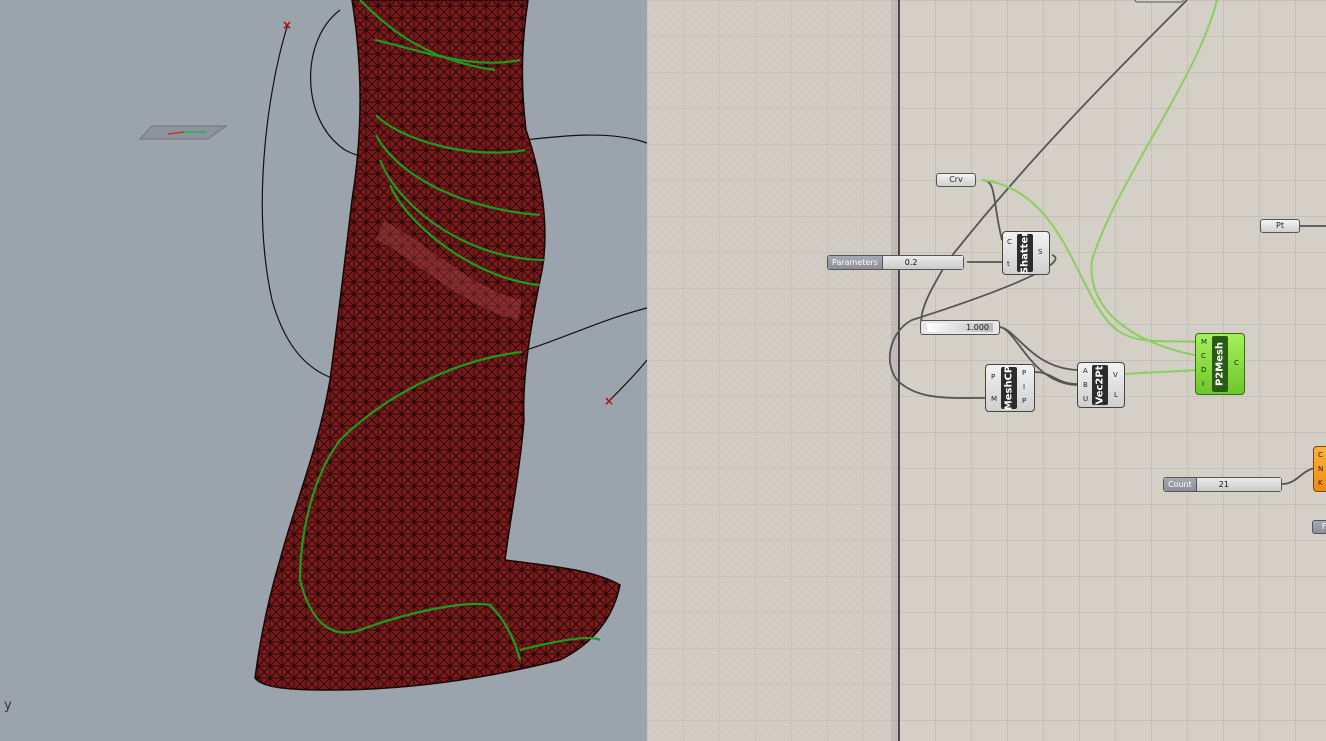 Image resolution: width=1326 pixels, height=741 pixels. I want to click on p2mesh-output-c: C, so click(1236, 363).